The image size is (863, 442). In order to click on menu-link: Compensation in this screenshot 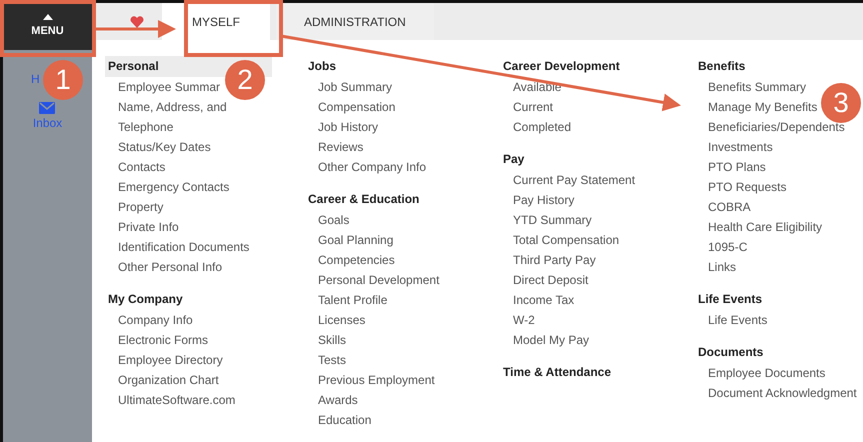, I will do `click(357, 107)`.